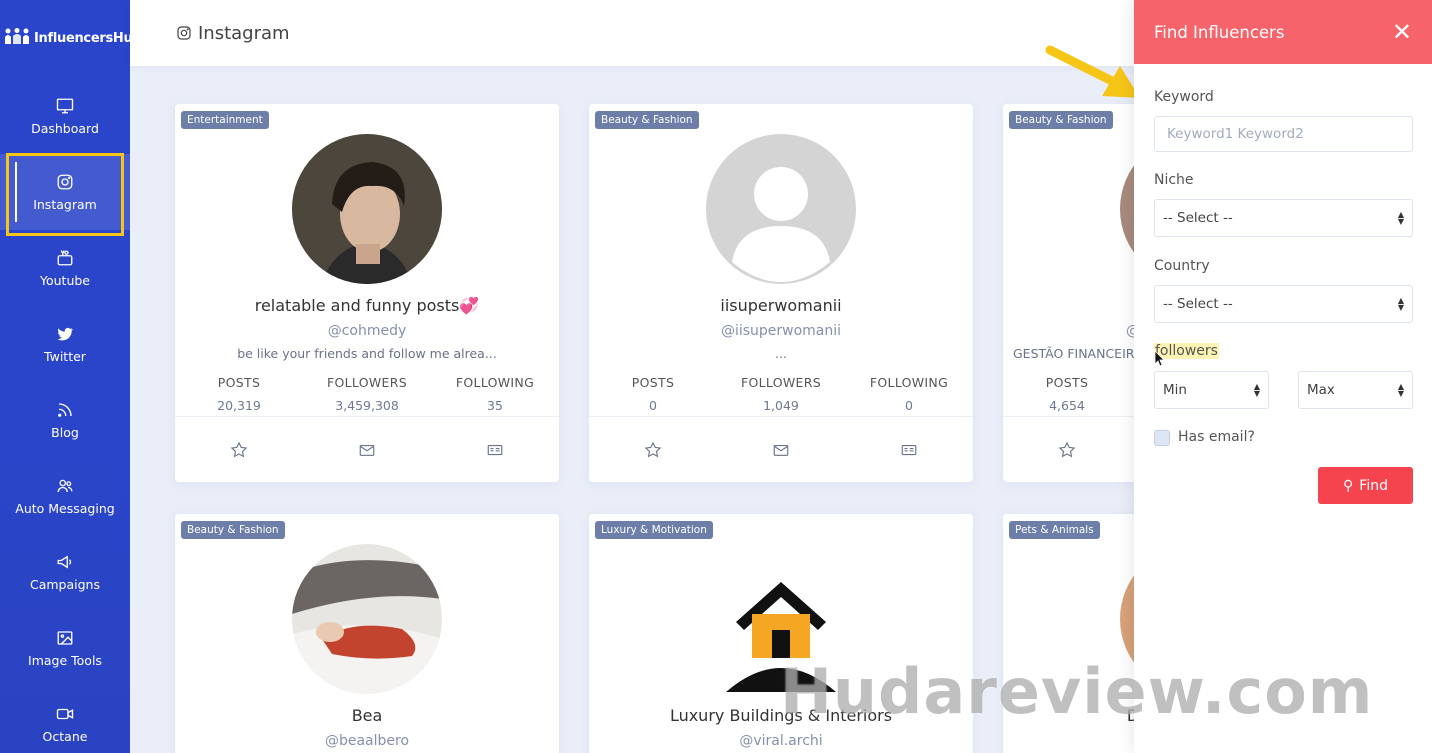  What do you see at coordinates (65, 116) in the screenshot?
I see `sidebar-item-dashboard: Dashboard` at bounding box center [65, 116].